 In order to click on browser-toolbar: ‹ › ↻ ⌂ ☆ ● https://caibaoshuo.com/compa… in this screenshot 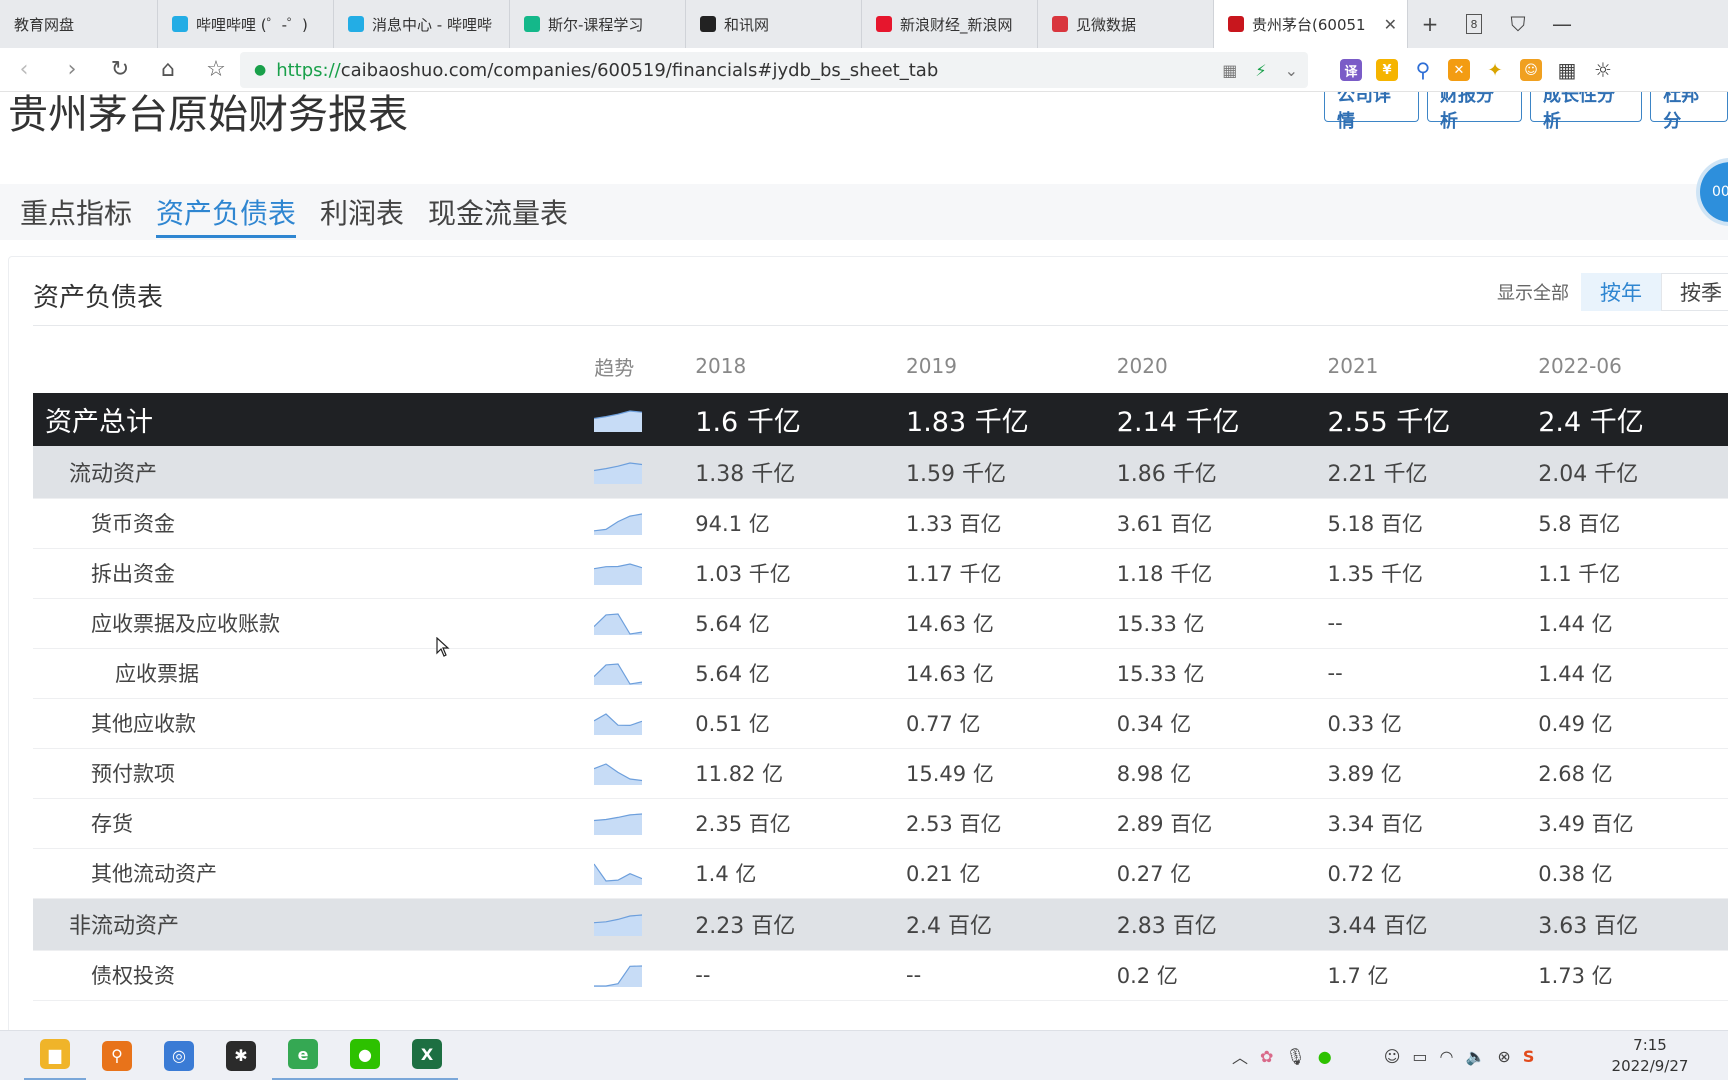, I will do `click(864, 70)`.